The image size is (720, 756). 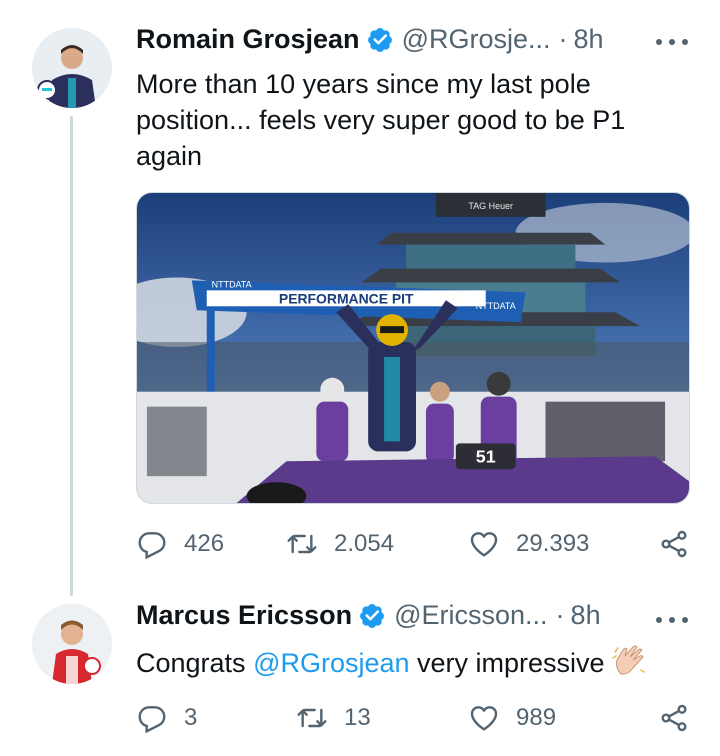 I want to click on tweet-text-part: Congrats, so click(x=195, y=663).